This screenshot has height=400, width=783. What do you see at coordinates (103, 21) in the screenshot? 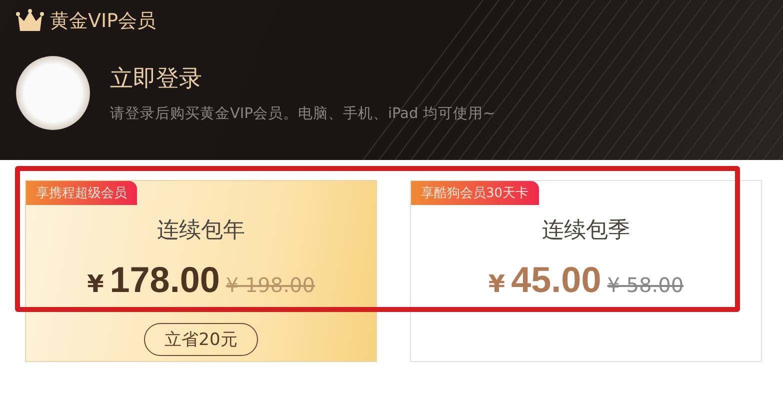
I see `page-title: 黄金VIP会员` at bounding box center [103, 21].